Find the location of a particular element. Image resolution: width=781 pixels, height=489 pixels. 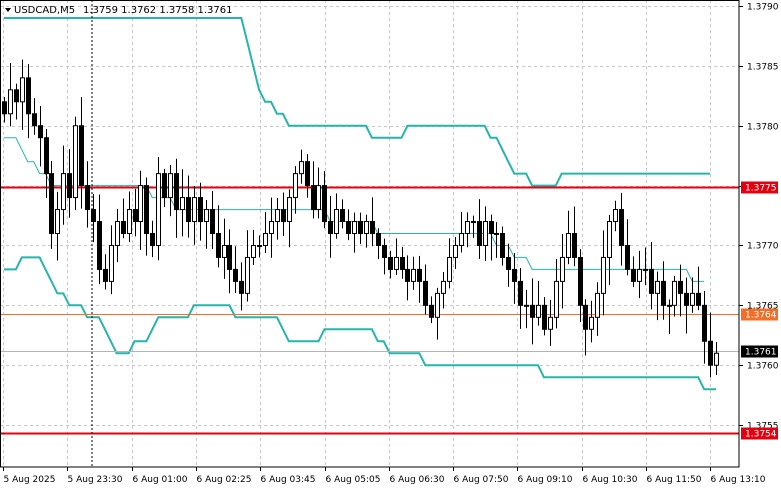

x-tick-label: 5 Aug 2025 is located at coordinates (30, 480).